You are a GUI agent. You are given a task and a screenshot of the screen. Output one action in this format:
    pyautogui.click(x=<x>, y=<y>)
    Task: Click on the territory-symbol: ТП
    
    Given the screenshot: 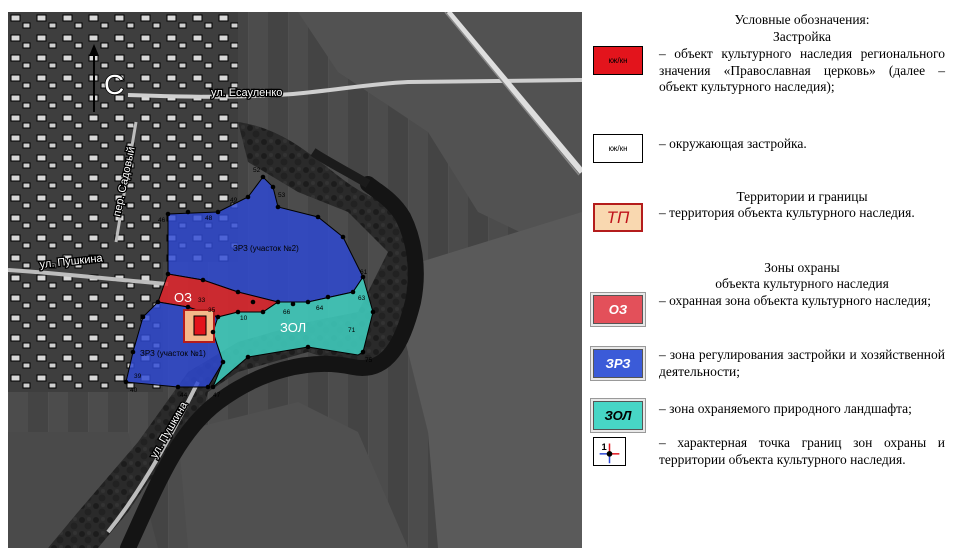 What is the action you would take?
    pyautogui.click(x=618, y=217)
    